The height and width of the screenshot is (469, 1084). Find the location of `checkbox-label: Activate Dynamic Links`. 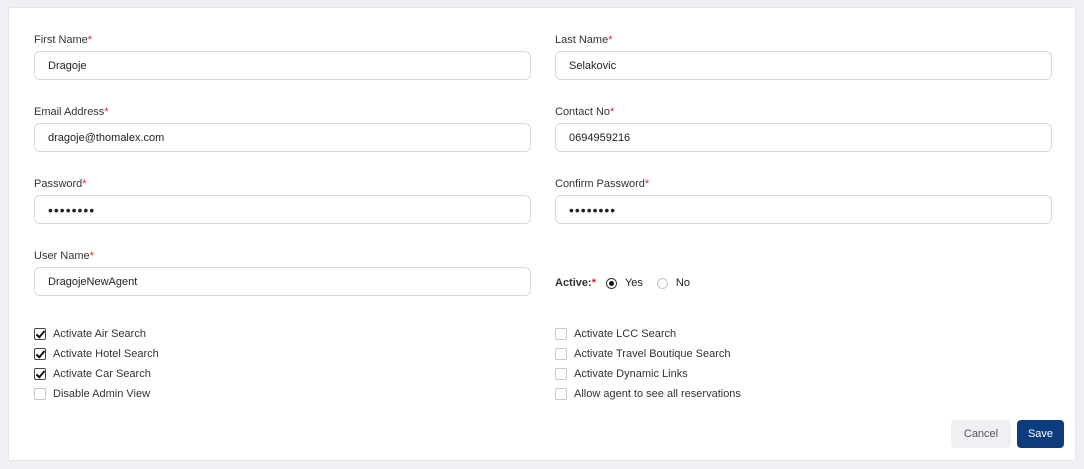

checkbox-label: Activate Dynamic Links is located at coordinates (631, 374).